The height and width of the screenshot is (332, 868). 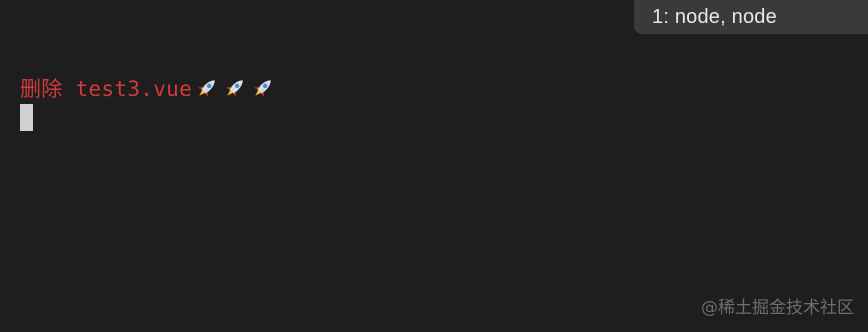 I want to click on watermark: @稀土掘金技术社区, so click(x=777, y=308).